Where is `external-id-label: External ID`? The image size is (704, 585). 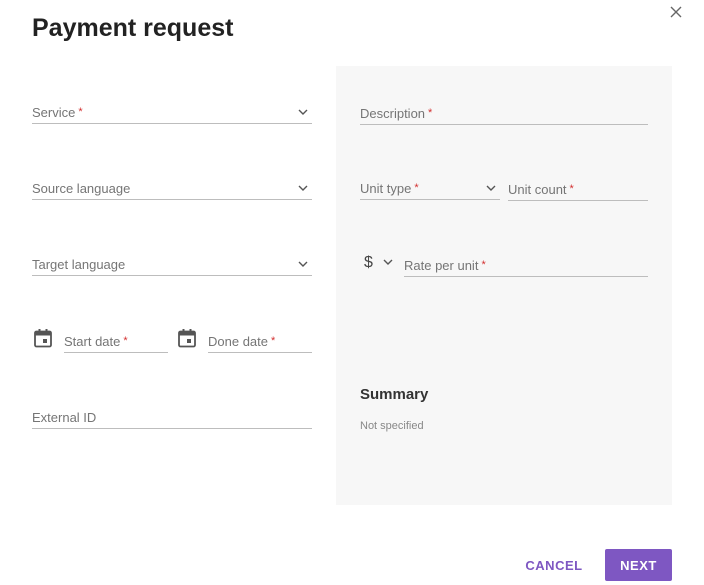
external-id-label: External ID is located at coordinates (64, 417).